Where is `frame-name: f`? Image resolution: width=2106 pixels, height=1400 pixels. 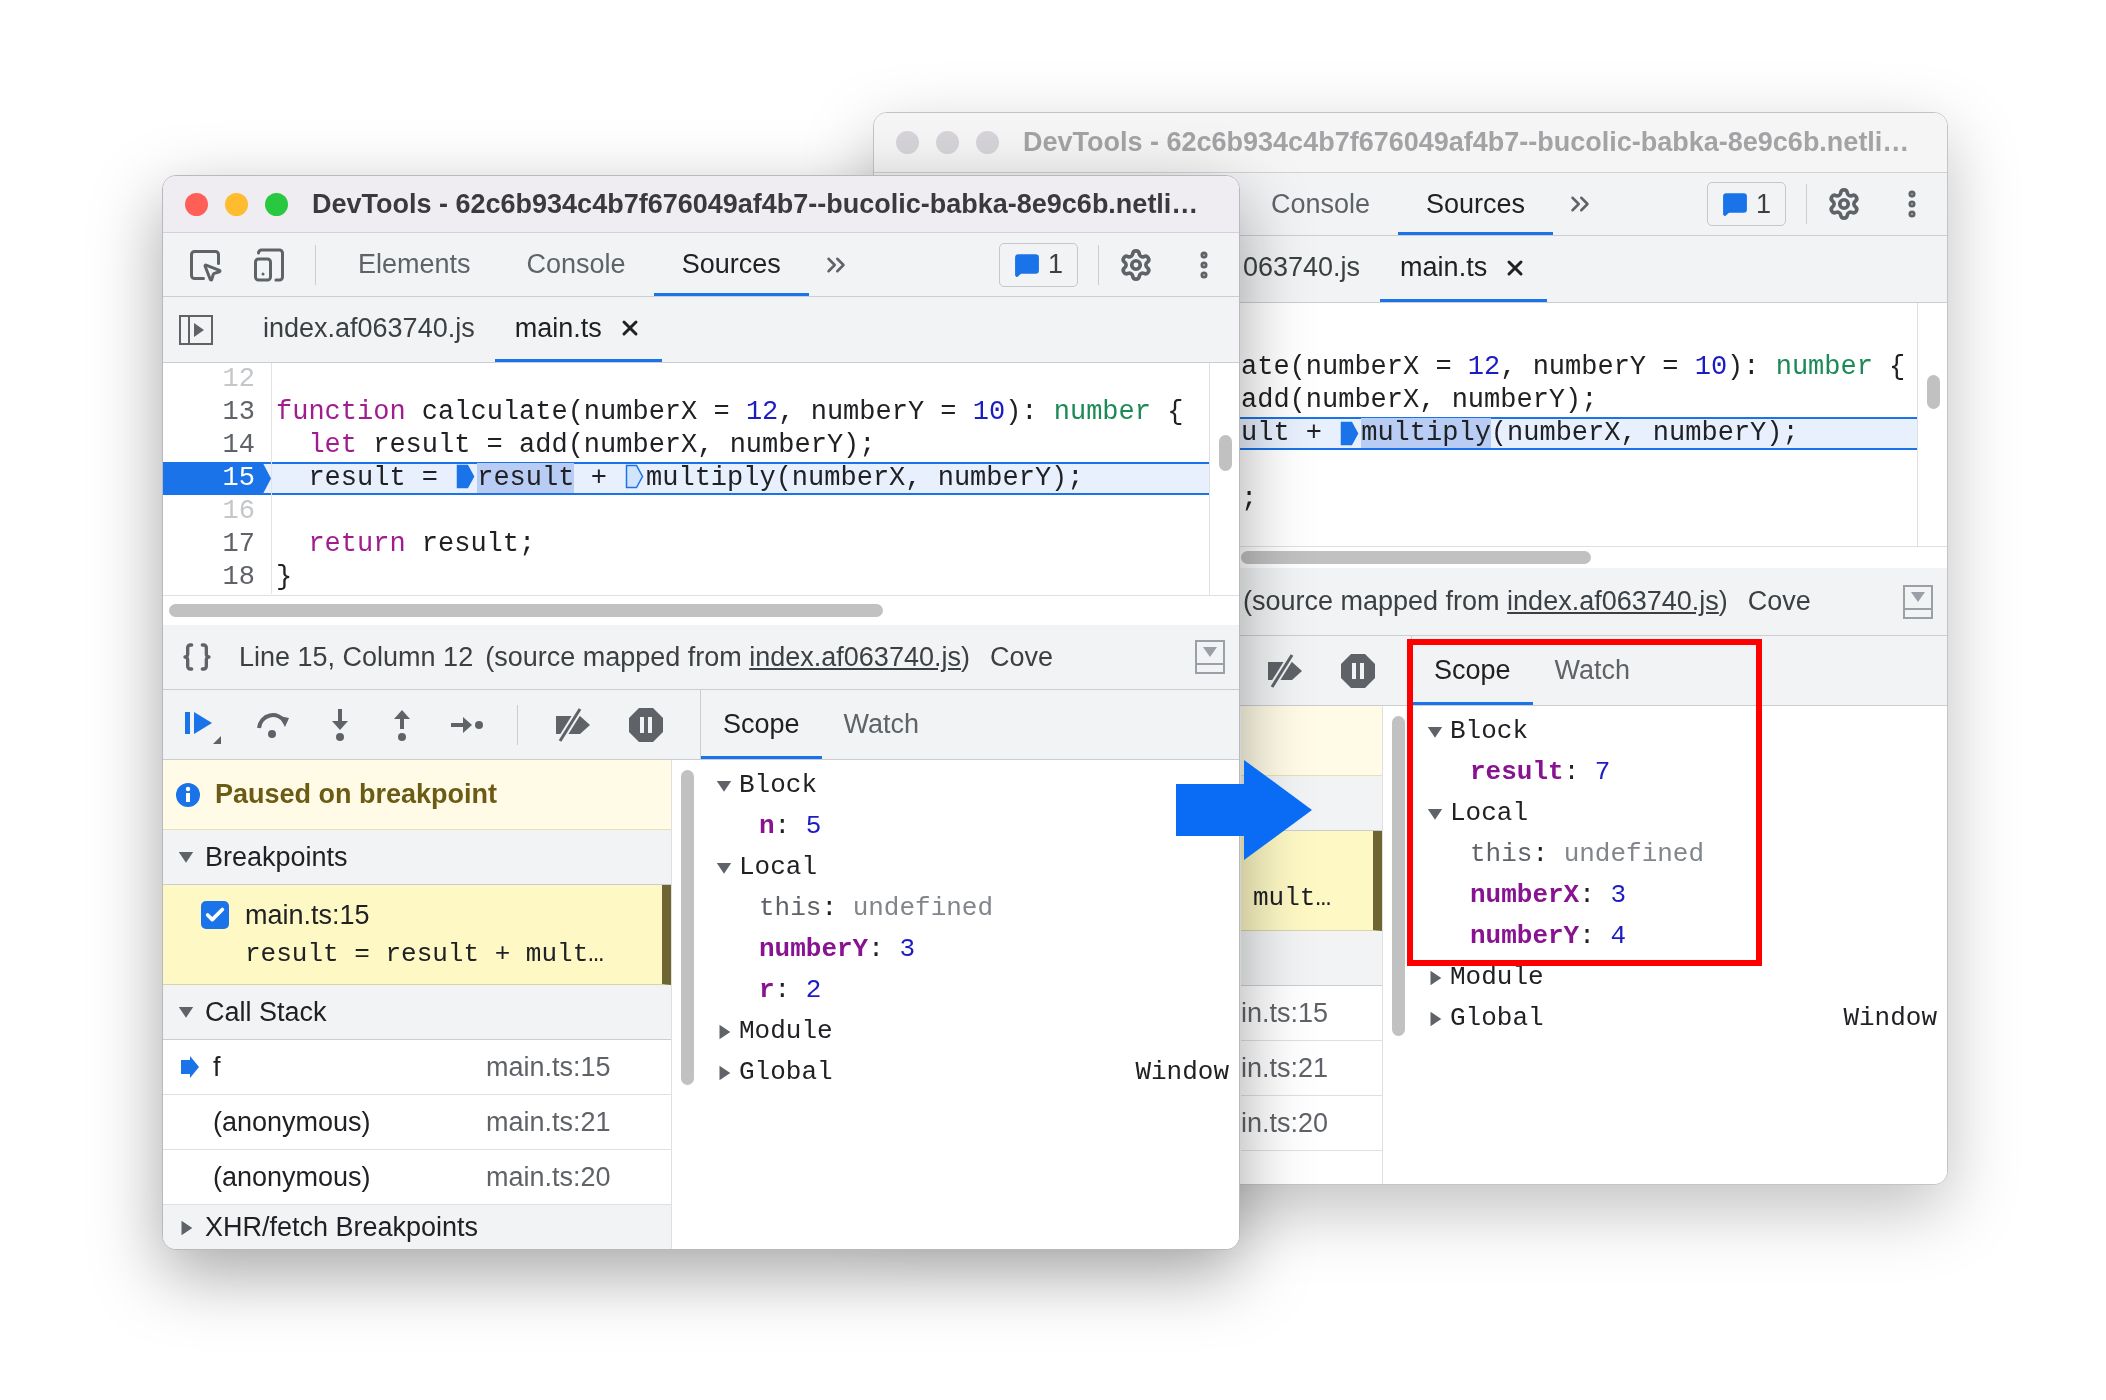
frame-name: f is located at coordinates (217, 1067).